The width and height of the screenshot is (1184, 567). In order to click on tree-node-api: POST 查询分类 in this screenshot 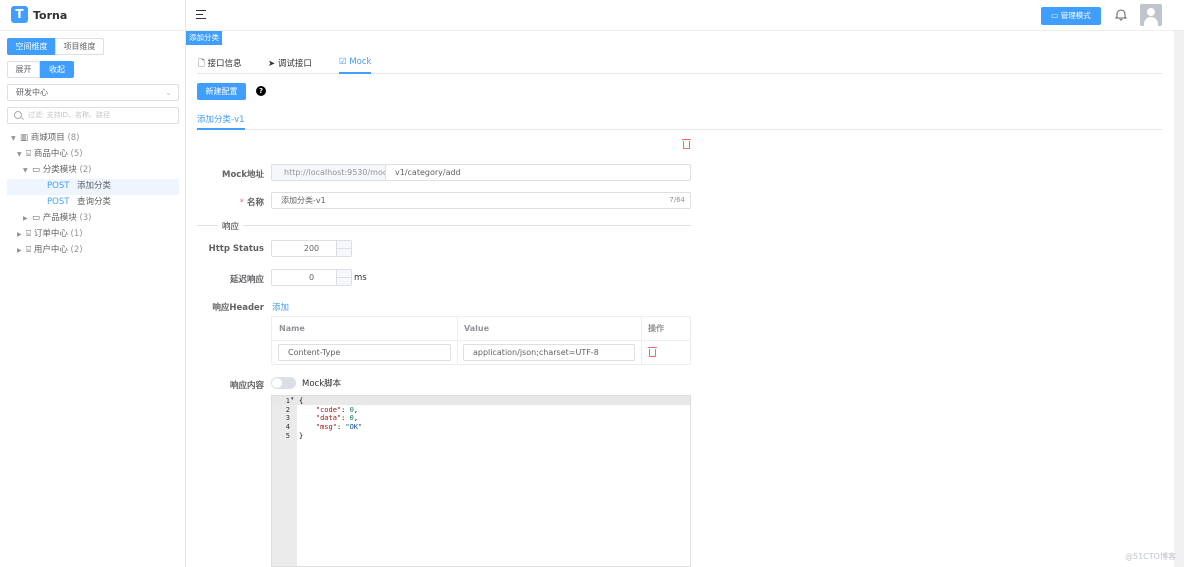, I will do `click(79, 202)`.